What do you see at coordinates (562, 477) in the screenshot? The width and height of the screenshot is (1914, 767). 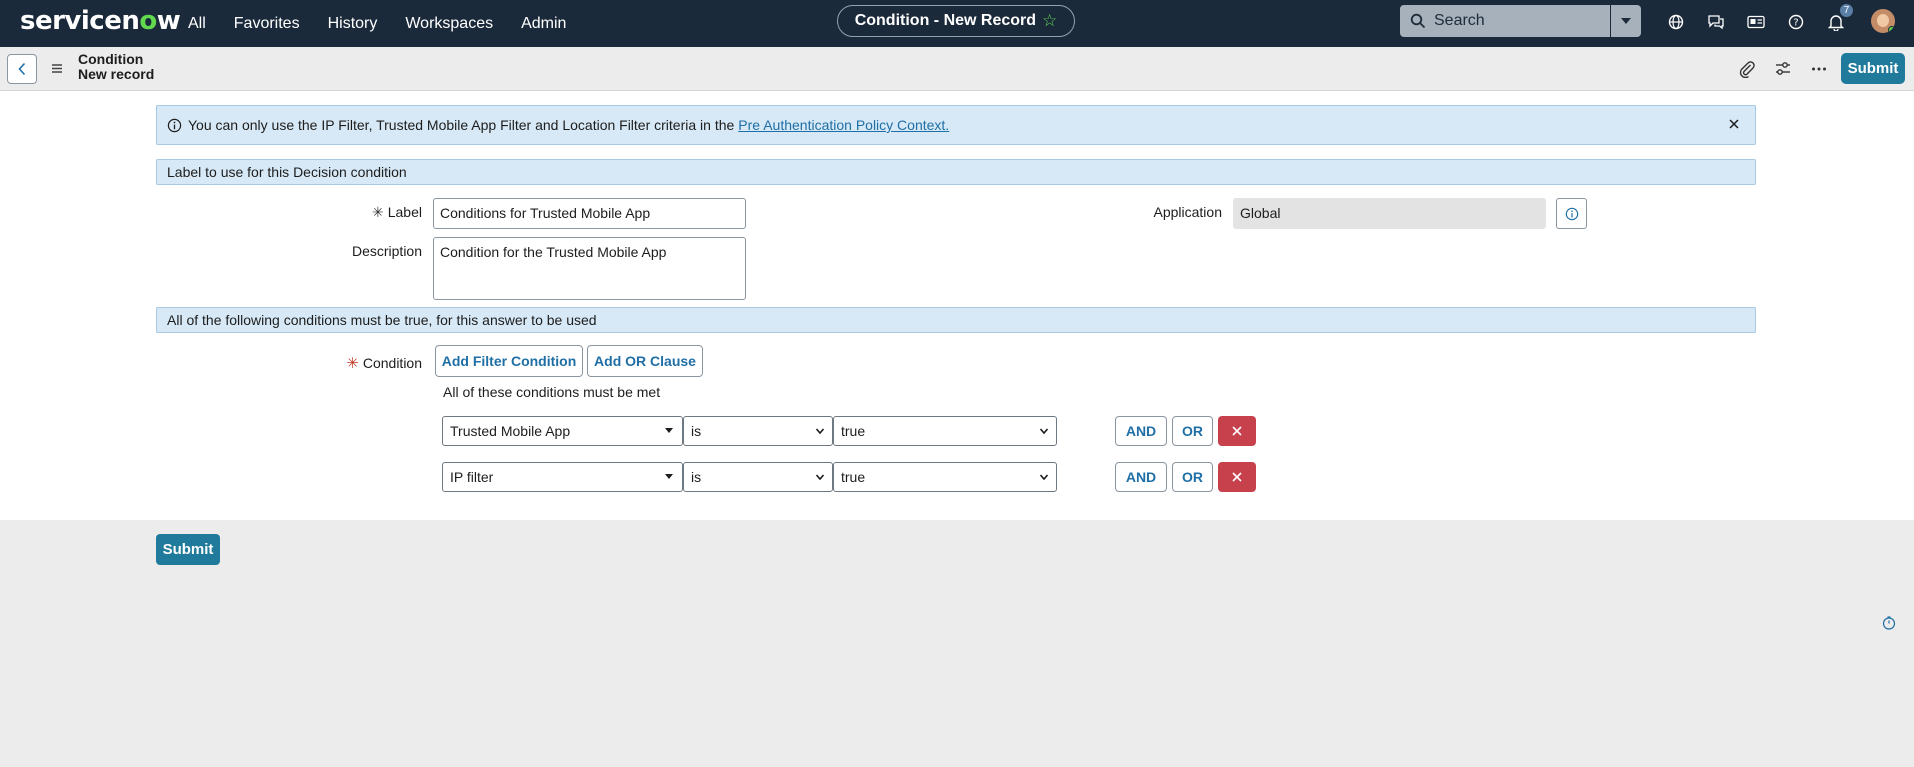 I see `condition-field-select: IP filter` at bounding box center [562, 477].